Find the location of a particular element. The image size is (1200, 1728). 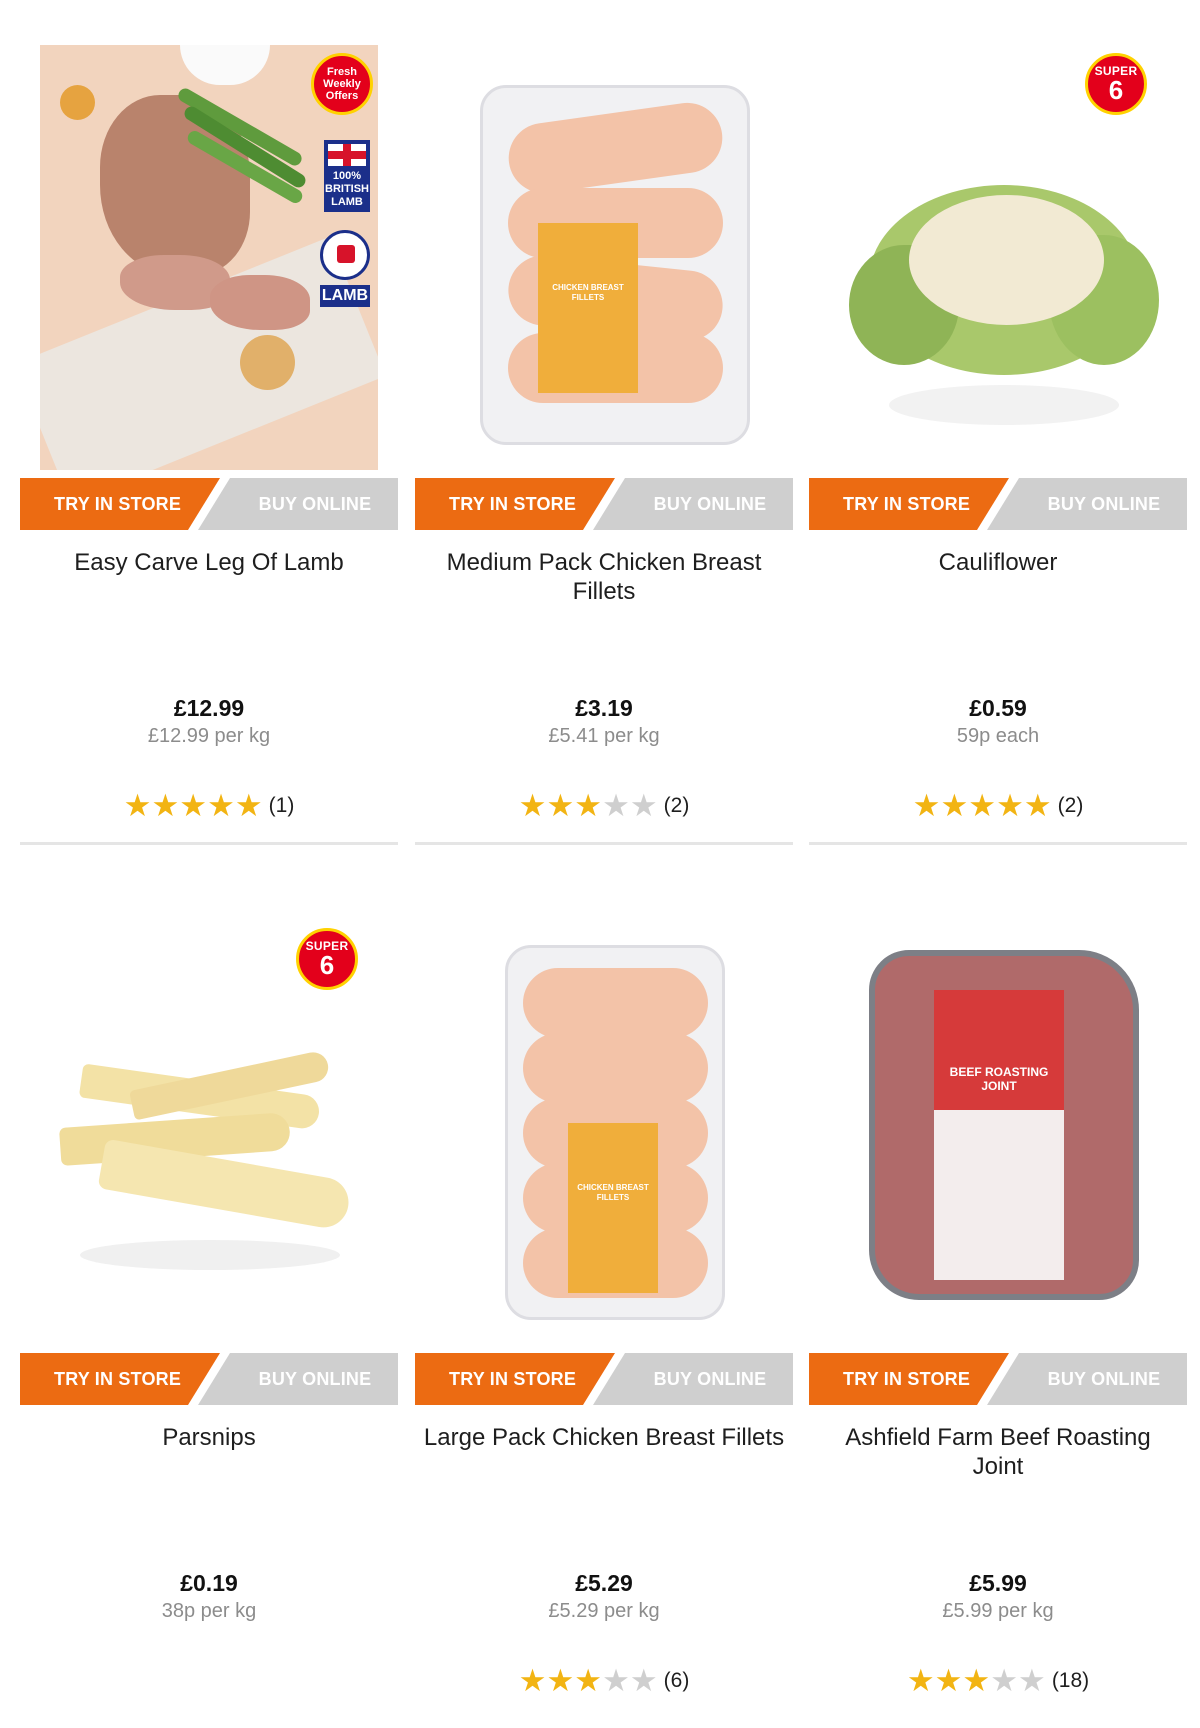

product-image: BEEF ROASTING JOINT is located at coordinates (998, 1128).